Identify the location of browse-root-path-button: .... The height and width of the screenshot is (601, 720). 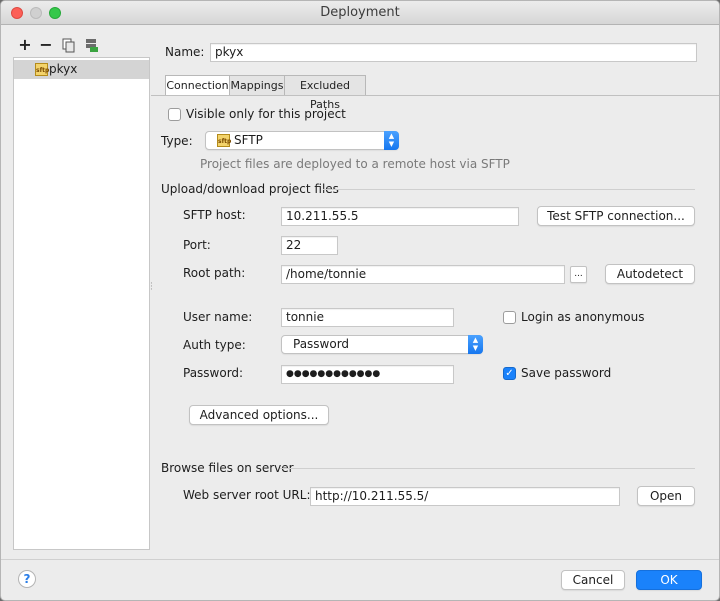
(578, 274).